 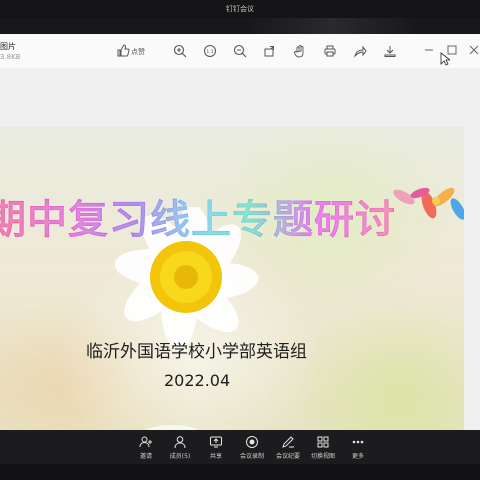 I want to click on zoom-in-icon, so click(x=180, y=51).